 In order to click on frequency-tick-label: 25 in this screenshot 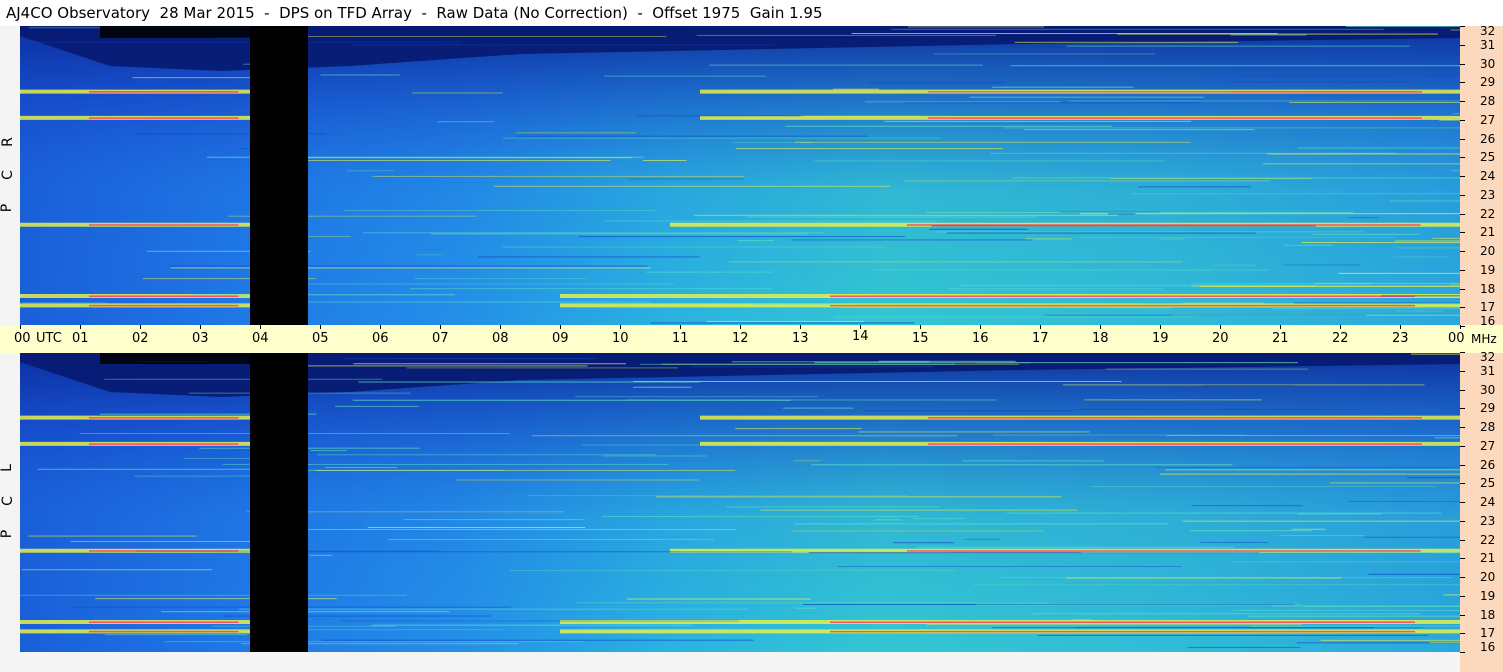, I will do `click(1488, 483)`.